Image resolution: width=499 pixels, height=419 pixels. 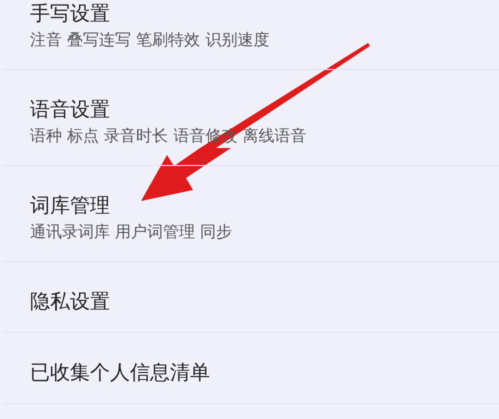 I want to click on item-title: 隐私设置, so click(x=70, y=301).